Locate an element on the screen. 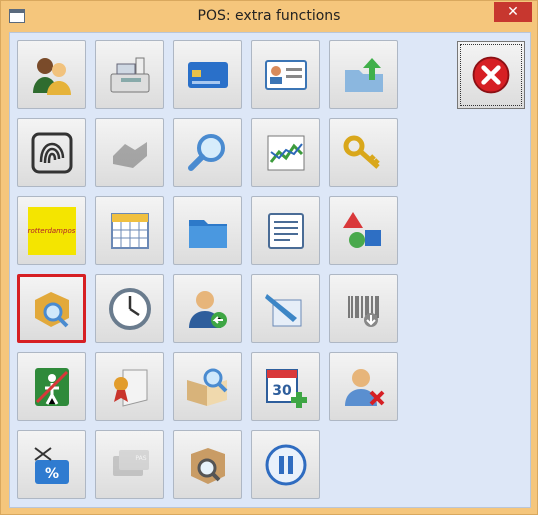  handshake-icon is located at coordinates (129, 154).